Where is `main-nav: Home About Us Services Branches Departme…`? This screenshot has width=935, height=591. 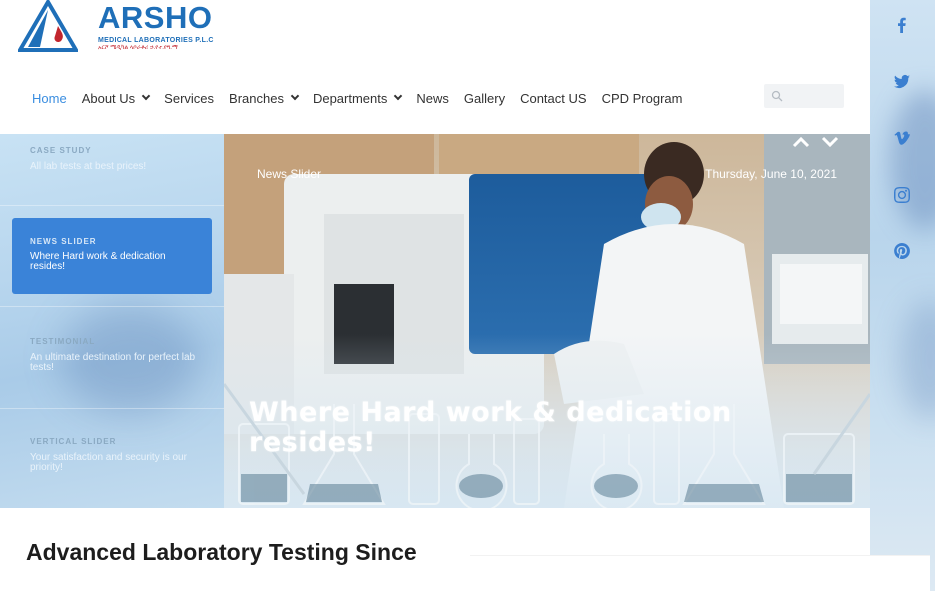 main-nav: Home About Us Services Branches Departme… is located at coordinates (364, 98).